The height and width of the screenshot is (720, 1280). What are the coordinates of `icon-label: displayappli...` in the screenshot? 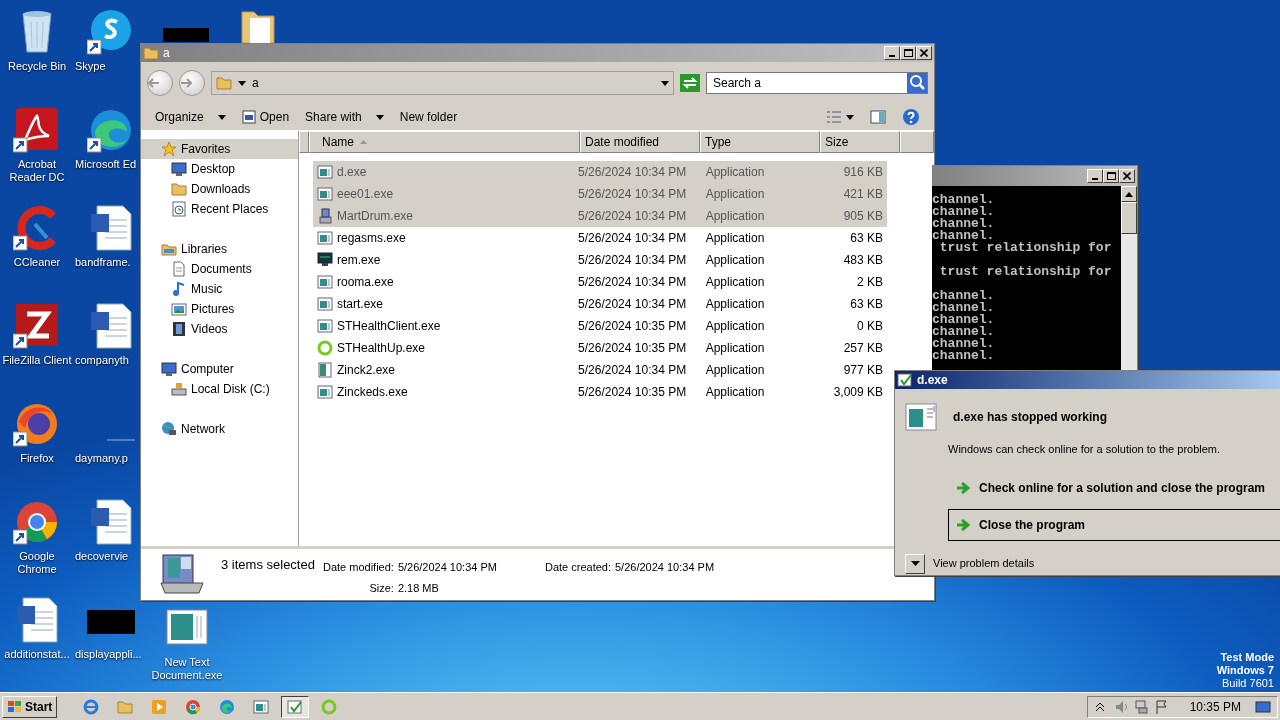 It's located at (108, 654).